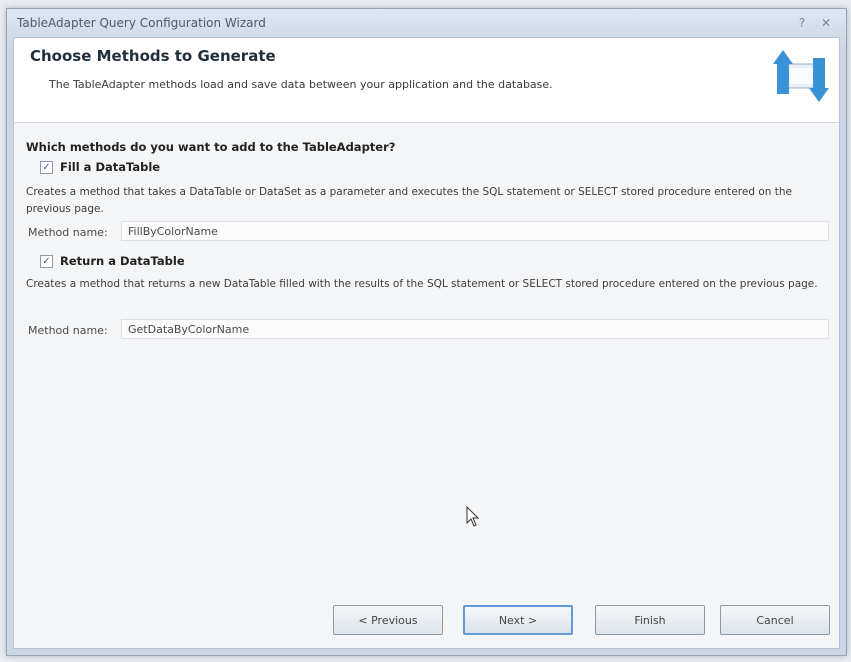  I want to click on return-datatable-label: Return a DataTable, so click(122, 261).